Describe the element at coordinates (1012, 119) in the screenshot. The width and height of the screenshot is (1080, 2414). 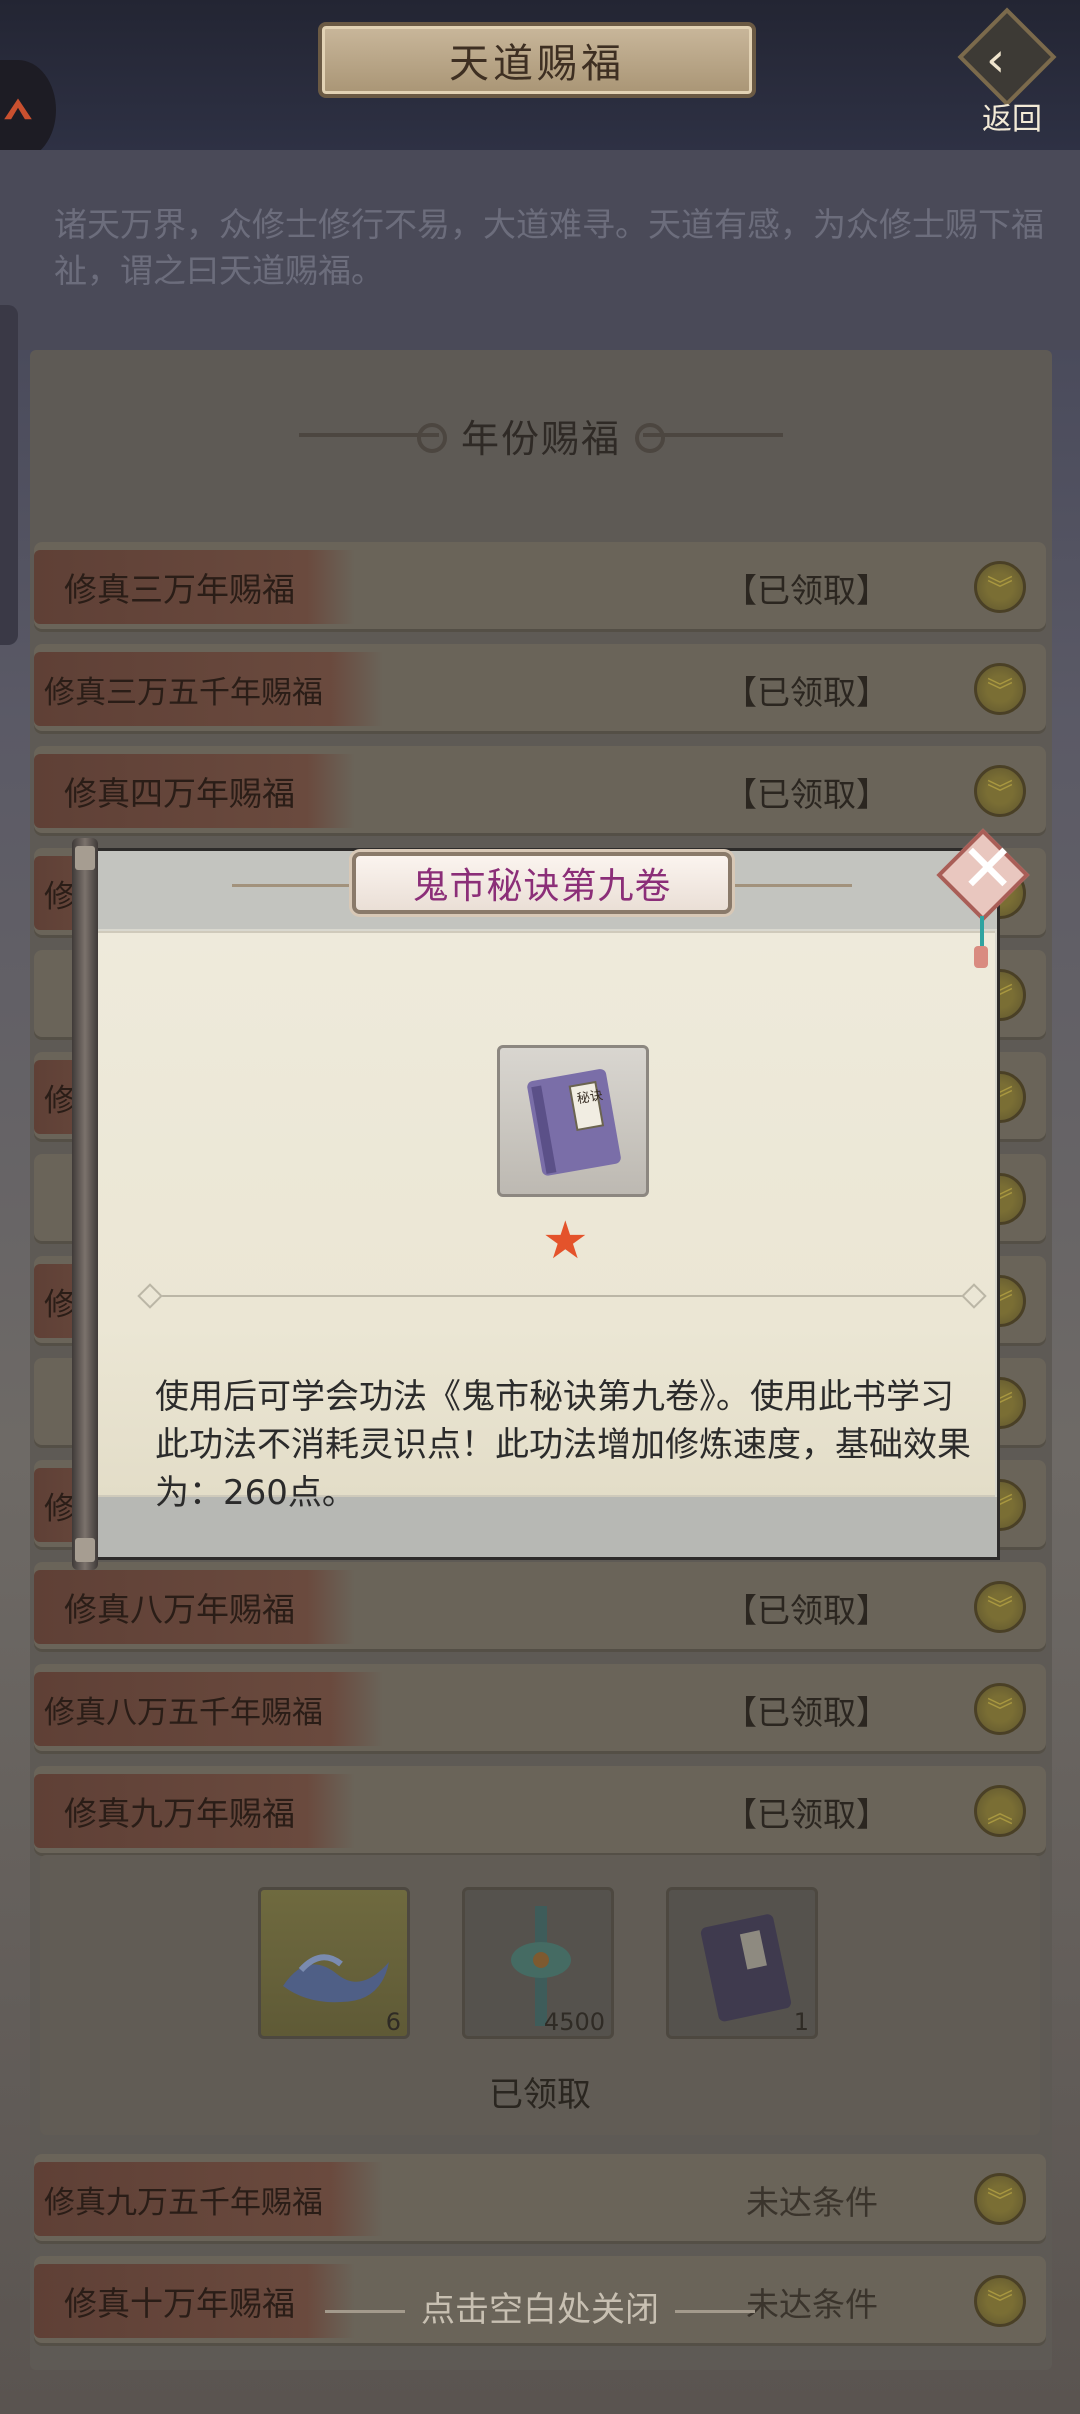
I see `back-label: 返回` at that location.